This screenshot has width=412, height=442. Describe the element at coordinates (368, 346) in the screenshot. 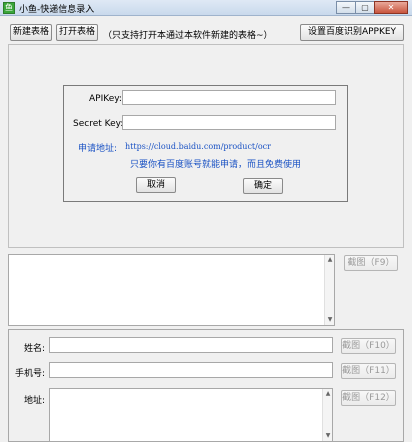

I see `screenshot-f10-button: 截图（F10）` at that location.